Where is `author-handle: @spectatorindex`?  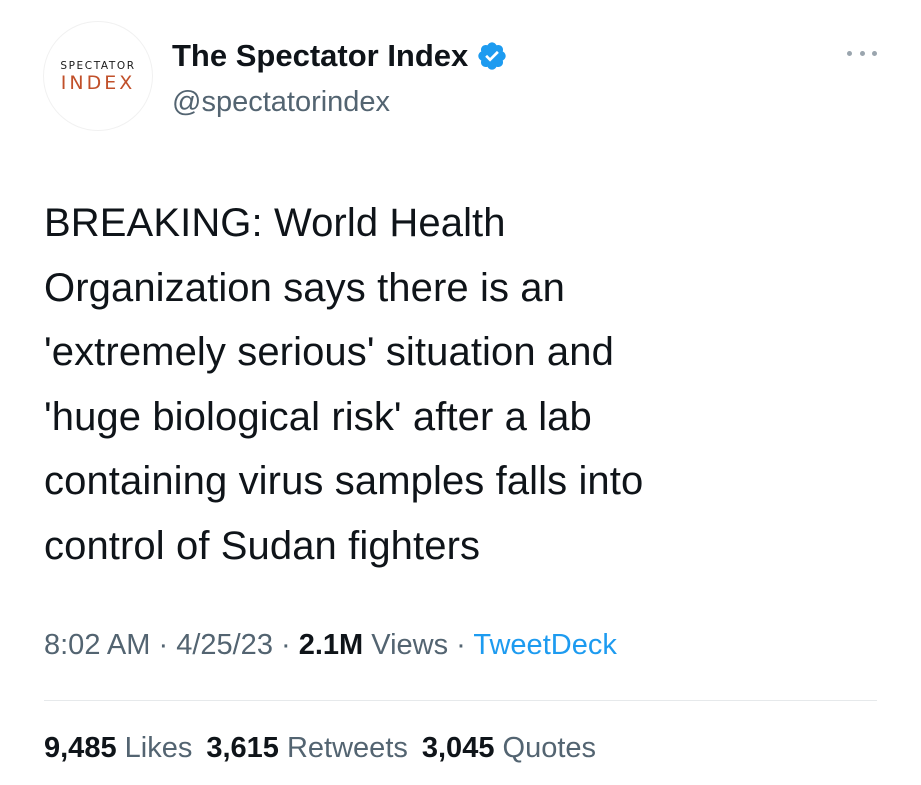 author-handle: @spectatorindex is located at coordinates (281, 102).